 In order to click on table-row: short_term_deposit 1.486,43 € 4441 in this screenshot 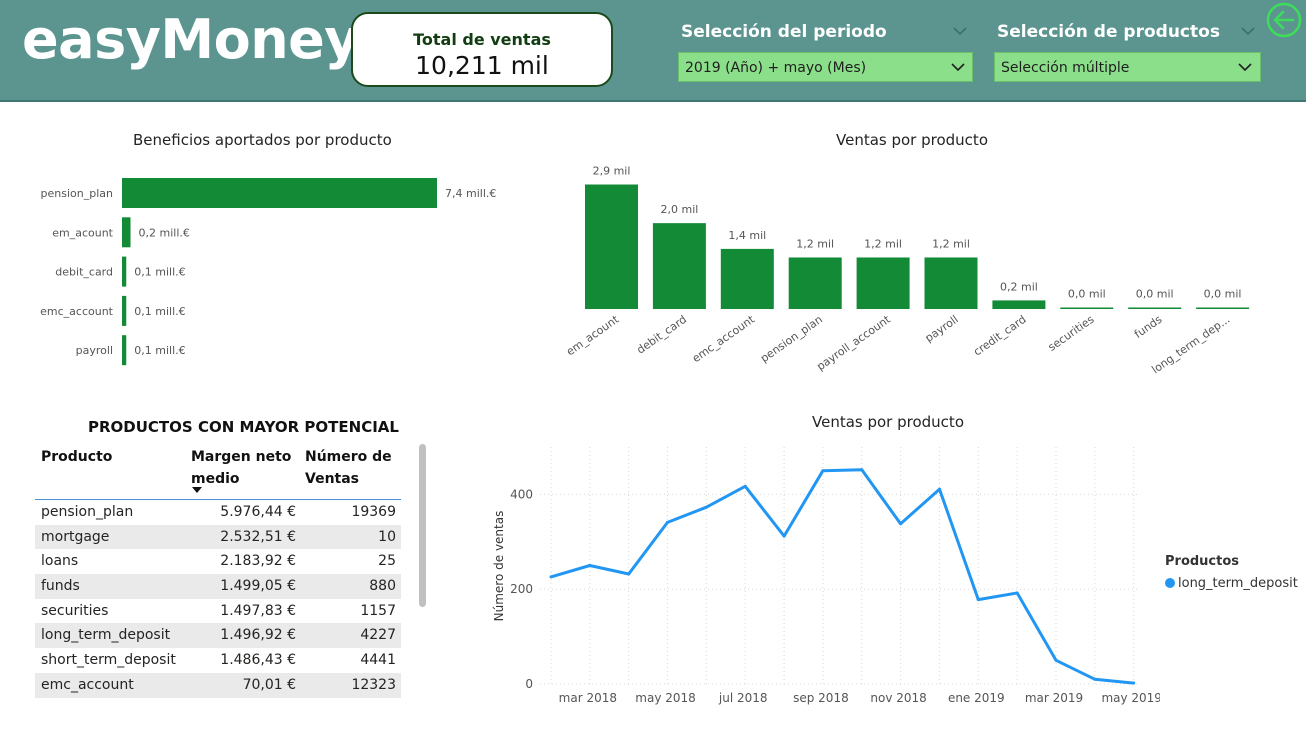, I will do `click(218, 660)`.